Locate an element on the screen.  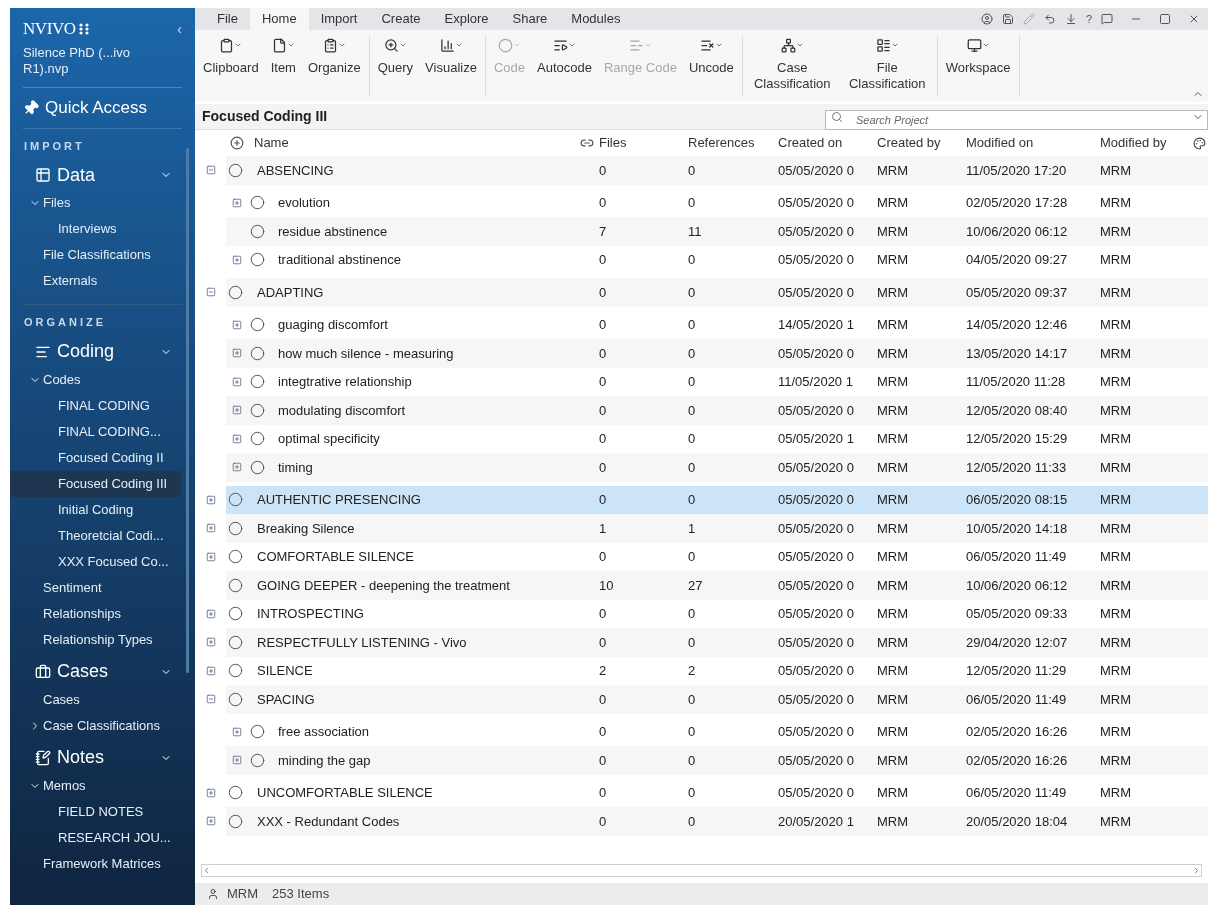
code-row: ADAPTING 0 0 05/05/2020 0 MRM 05/05/2020 09:37 MRM is located at coordinates (717, 292).